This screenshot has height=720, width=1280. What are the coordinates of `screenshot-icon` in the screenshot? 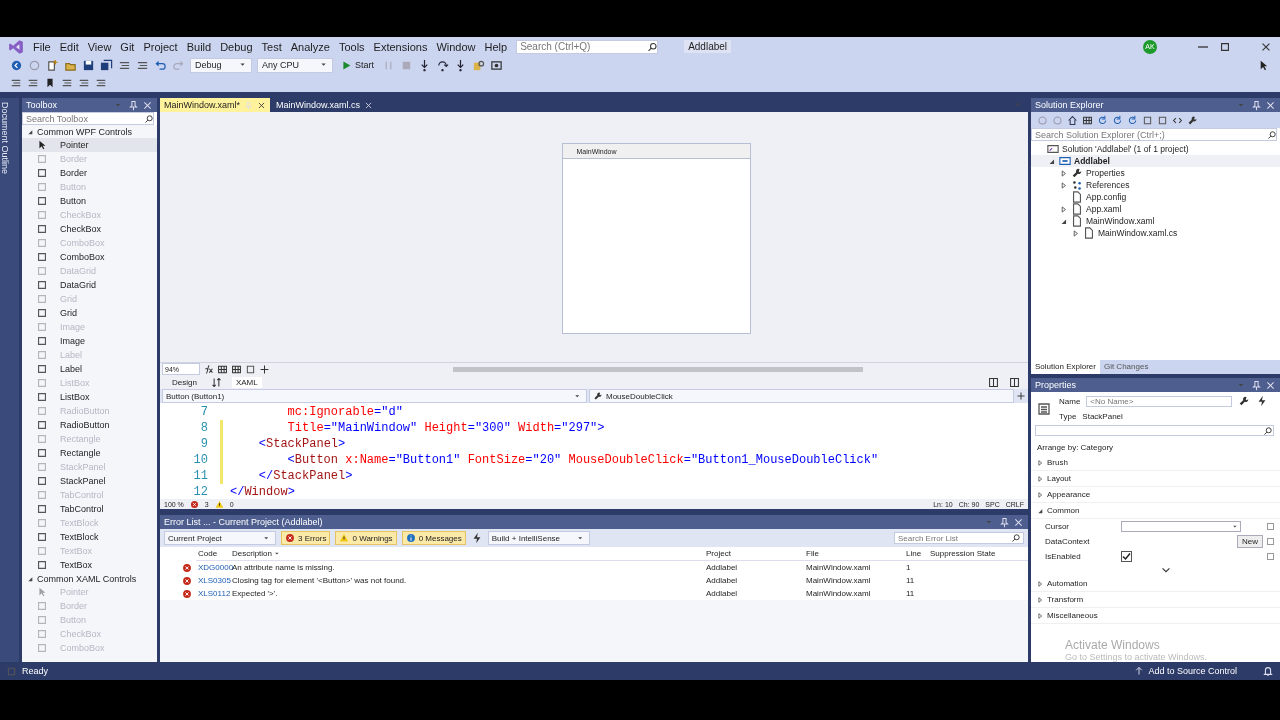 It's located at (496, 65).